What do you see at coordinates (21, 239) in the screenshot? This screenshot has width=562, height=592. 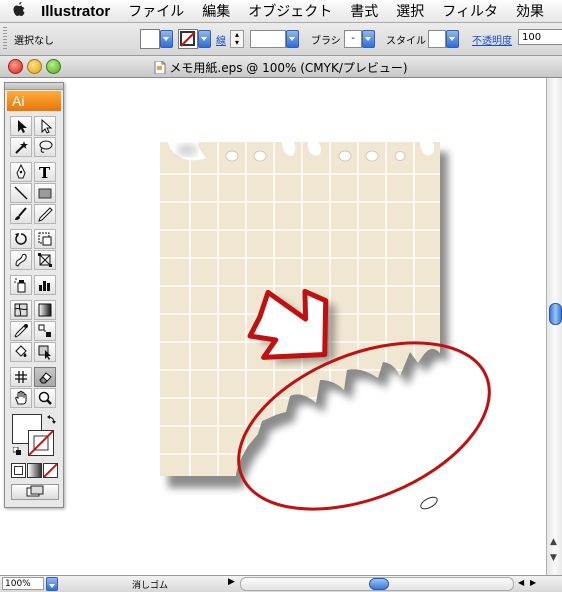 I see `rotate-tool-icon` at bounding box center [21, 239].